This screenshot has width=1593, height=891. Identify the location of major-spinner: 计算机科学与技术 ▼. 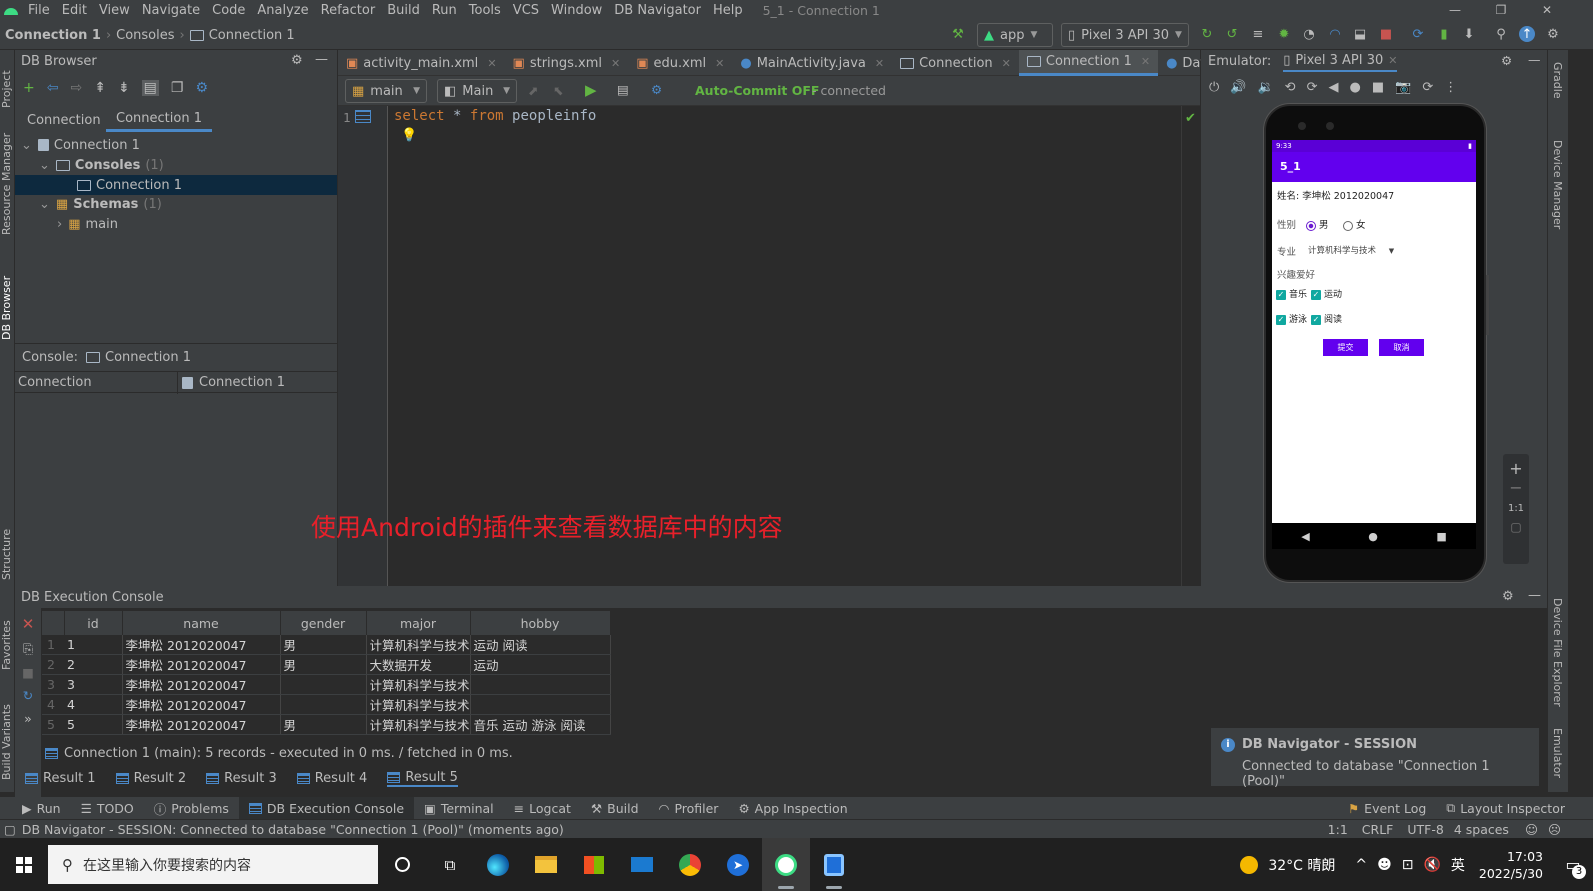
(1351, 250).